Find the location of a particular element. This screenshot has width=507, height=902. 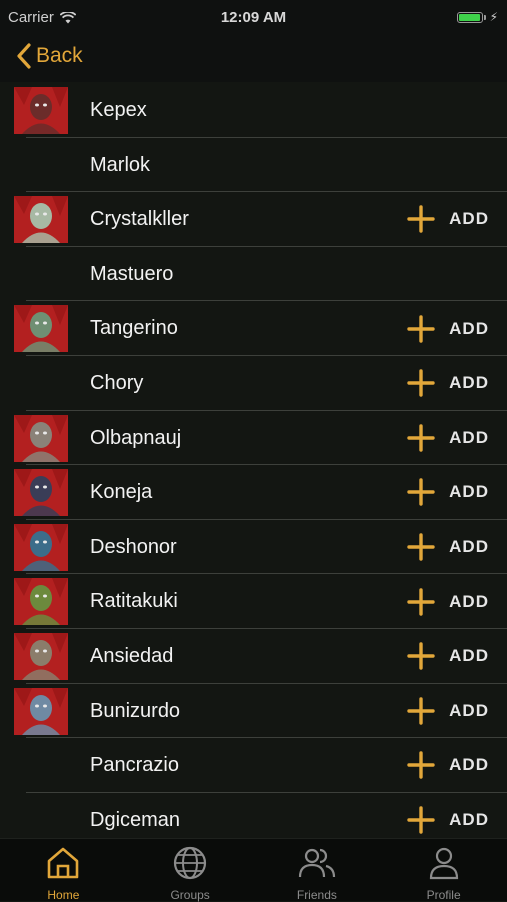

character-name: Mastuero is located at coordinates (132, 273).